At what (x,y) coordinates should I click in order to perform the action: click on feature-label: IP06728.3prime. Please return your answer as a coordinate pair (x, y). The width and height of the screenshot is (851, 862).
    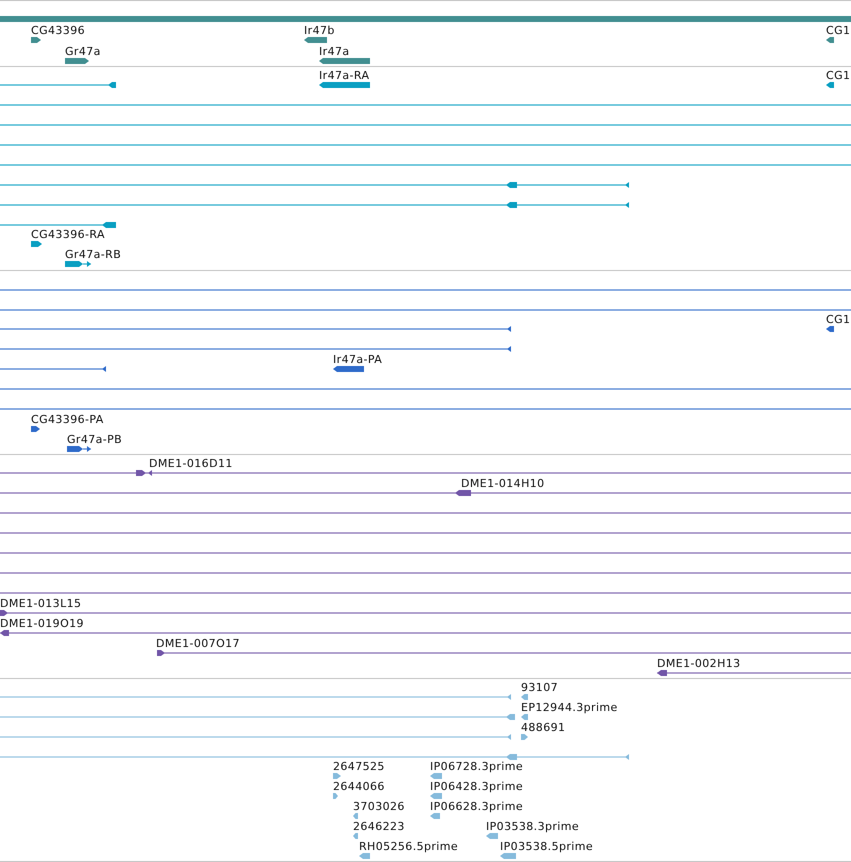
    Looking at the image, I should click on (477, 766).